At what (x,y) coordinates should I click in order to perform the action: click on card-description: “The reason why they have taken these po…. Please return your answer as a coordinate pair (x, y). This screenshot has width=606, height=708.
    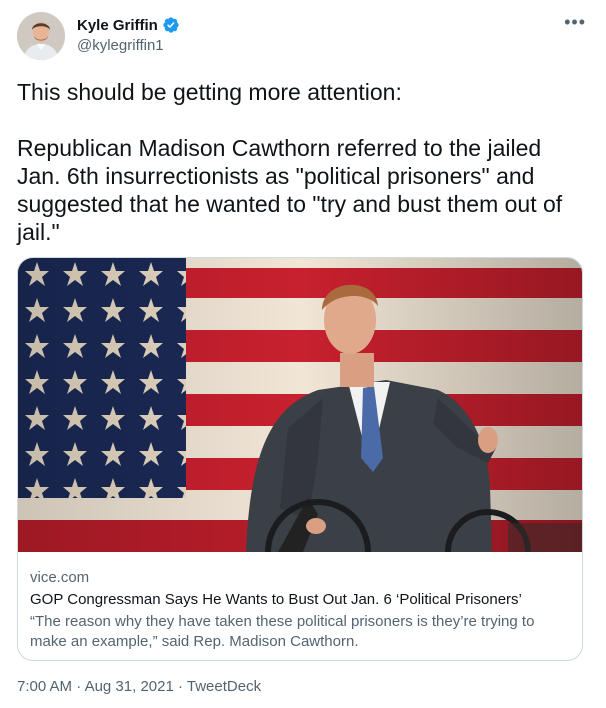
    Looking at the image, I should click on (282, 631).